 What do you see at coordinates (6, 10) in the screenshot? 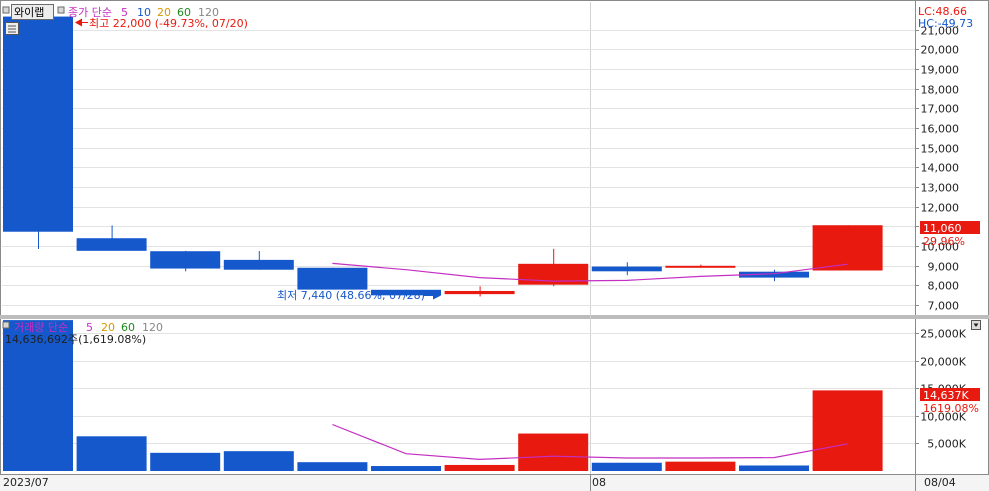
I see `pane-collapse-icon` at bounding box center [6, 10].